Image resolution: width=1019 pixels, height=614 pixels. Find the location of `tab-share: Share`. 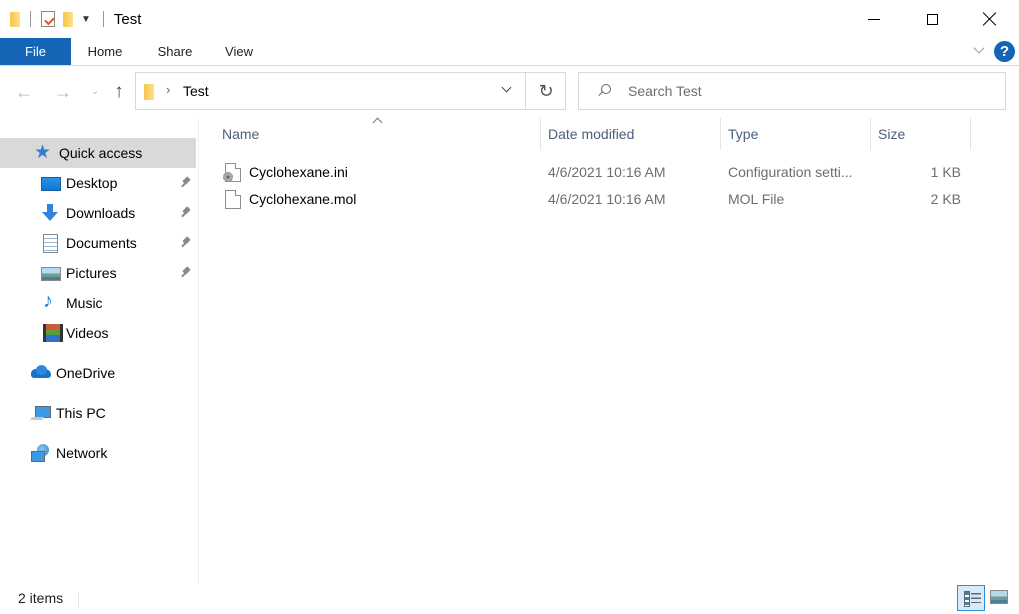

tab-share: Share is located at coordinates (175, 51).